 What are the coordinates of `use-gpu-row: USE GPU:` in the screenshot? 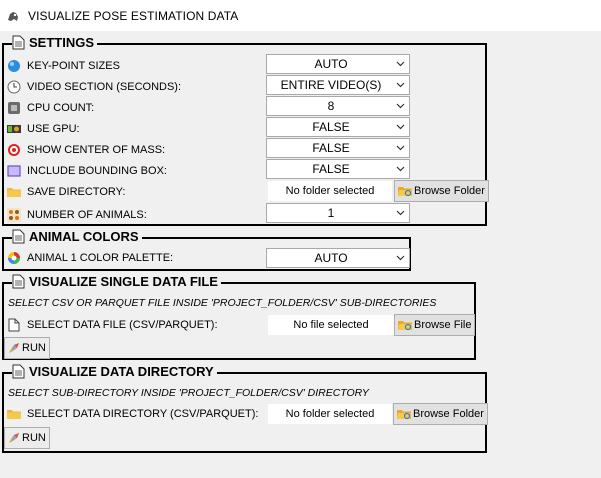 It's located at (42, 129).